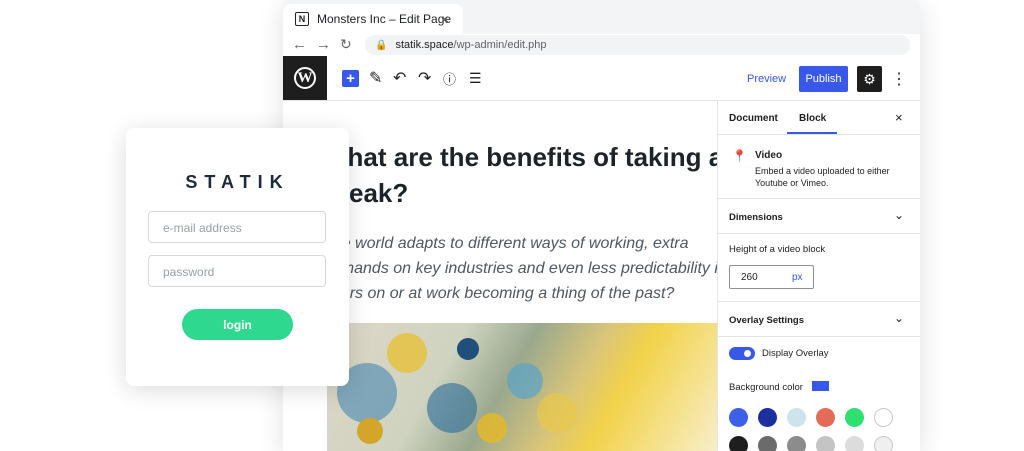  Describe the element at coordinates (812, 133) in the screenshot. I see `active-tab-indicator` at that location.